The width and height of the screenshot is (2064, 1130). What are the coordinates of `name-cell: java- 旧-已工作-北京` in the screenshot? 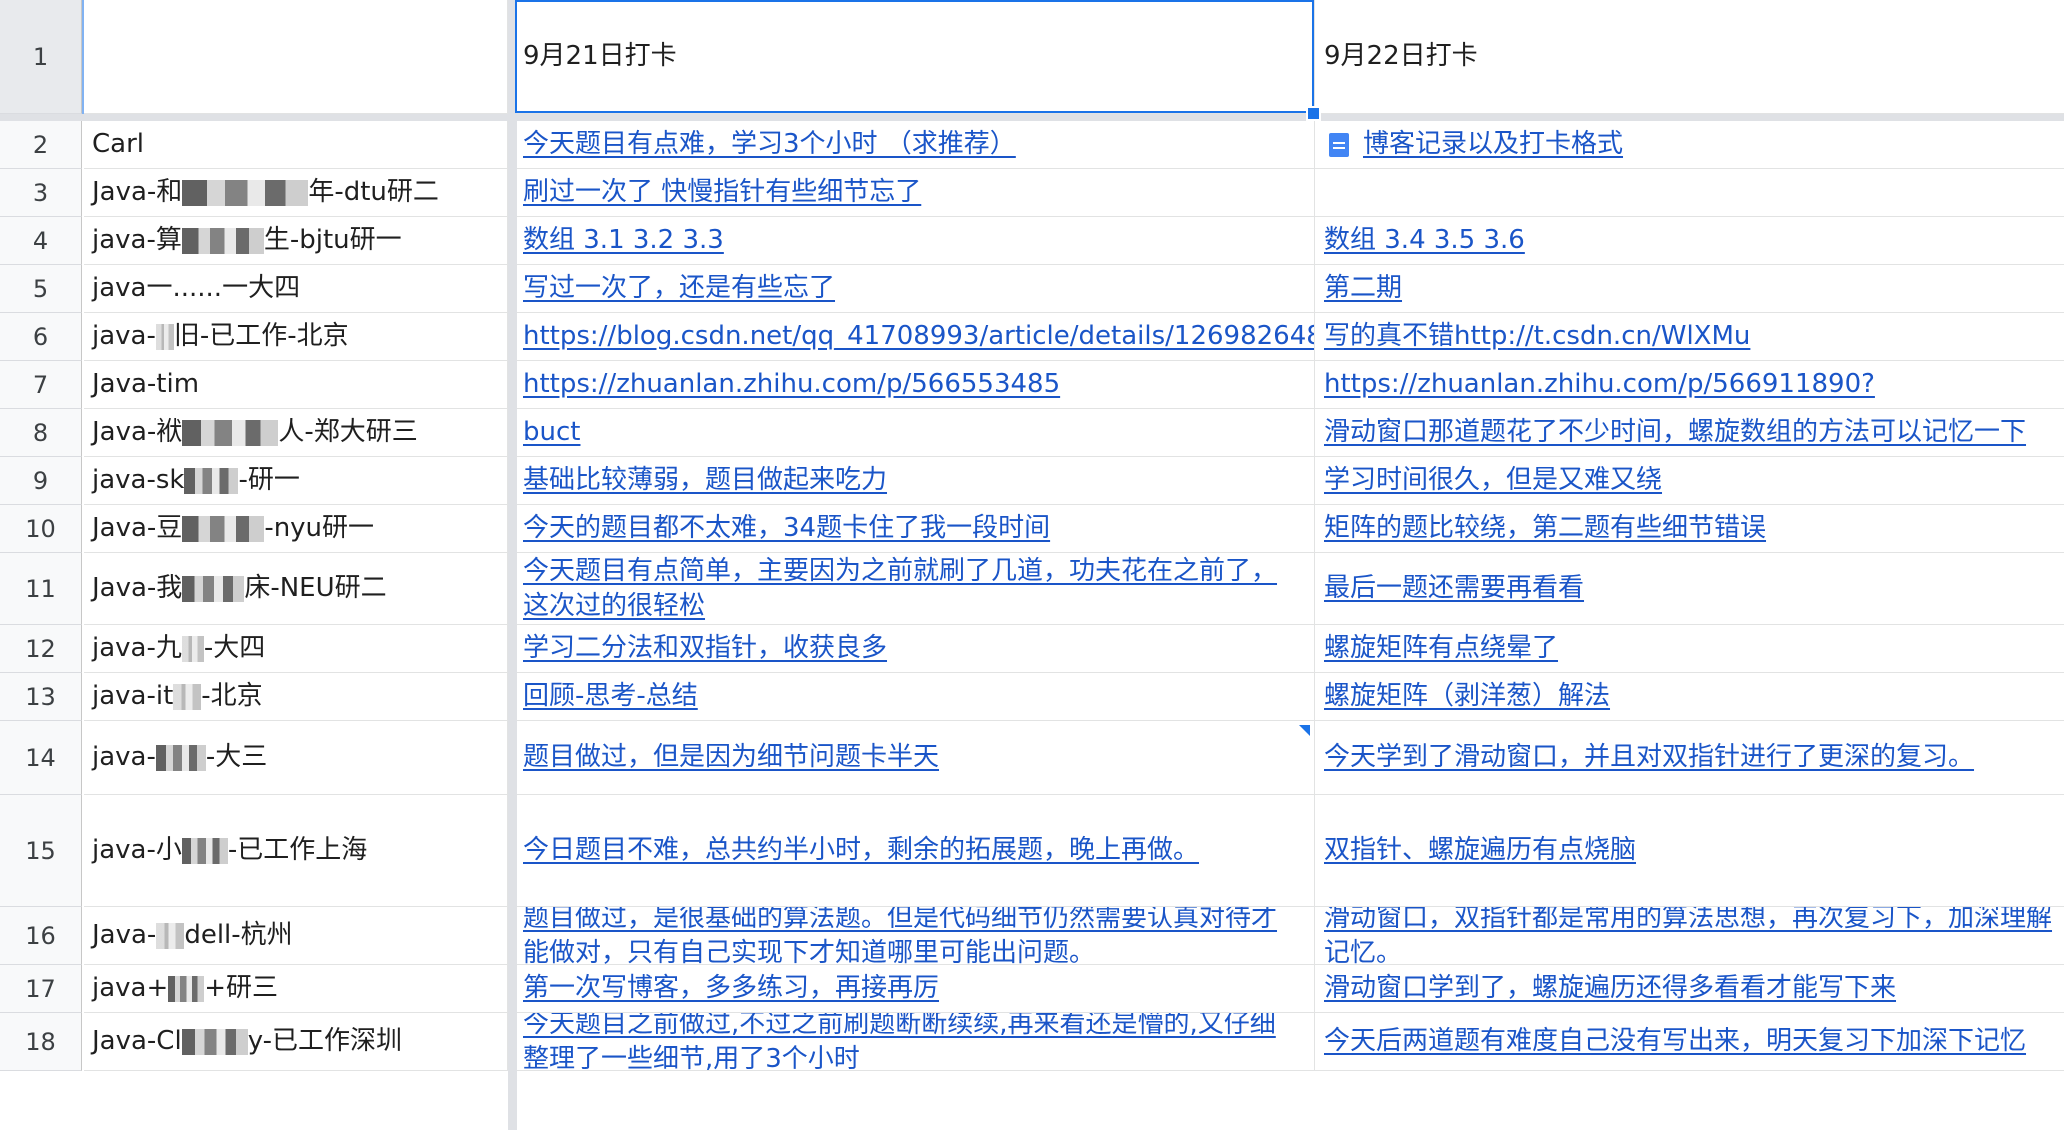 It's located at (296, 337).